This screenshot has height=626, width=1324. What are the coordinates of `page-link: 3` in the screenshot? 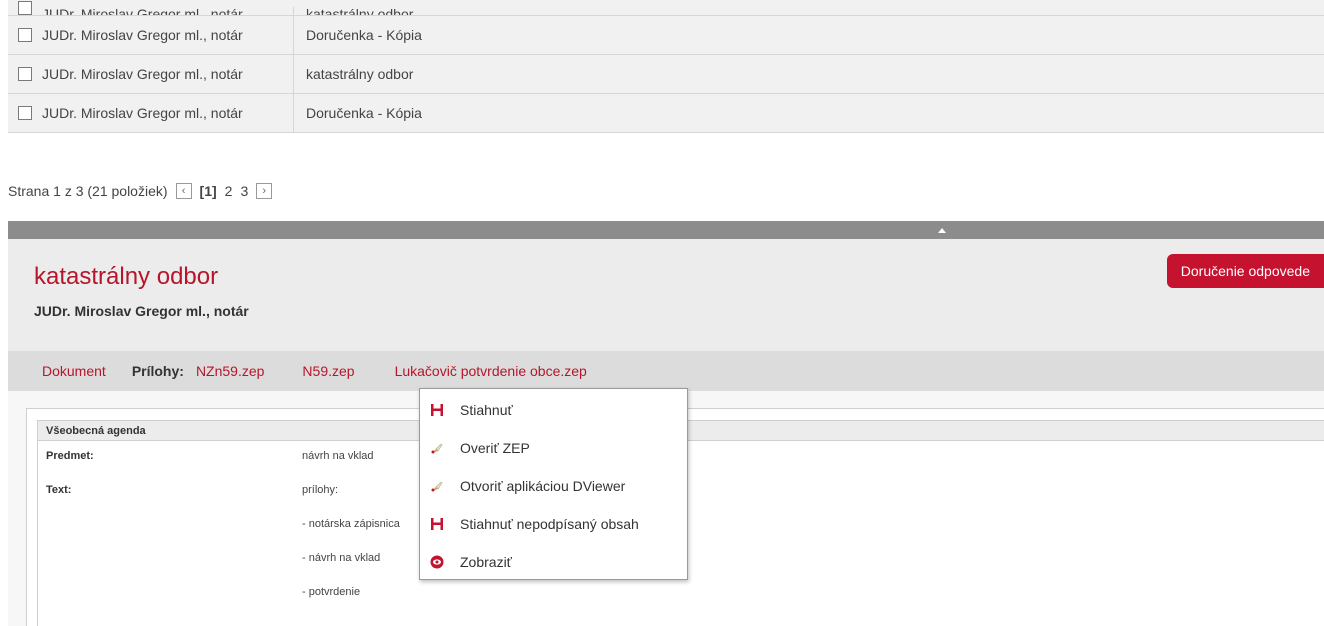 It's located at (244, 191).